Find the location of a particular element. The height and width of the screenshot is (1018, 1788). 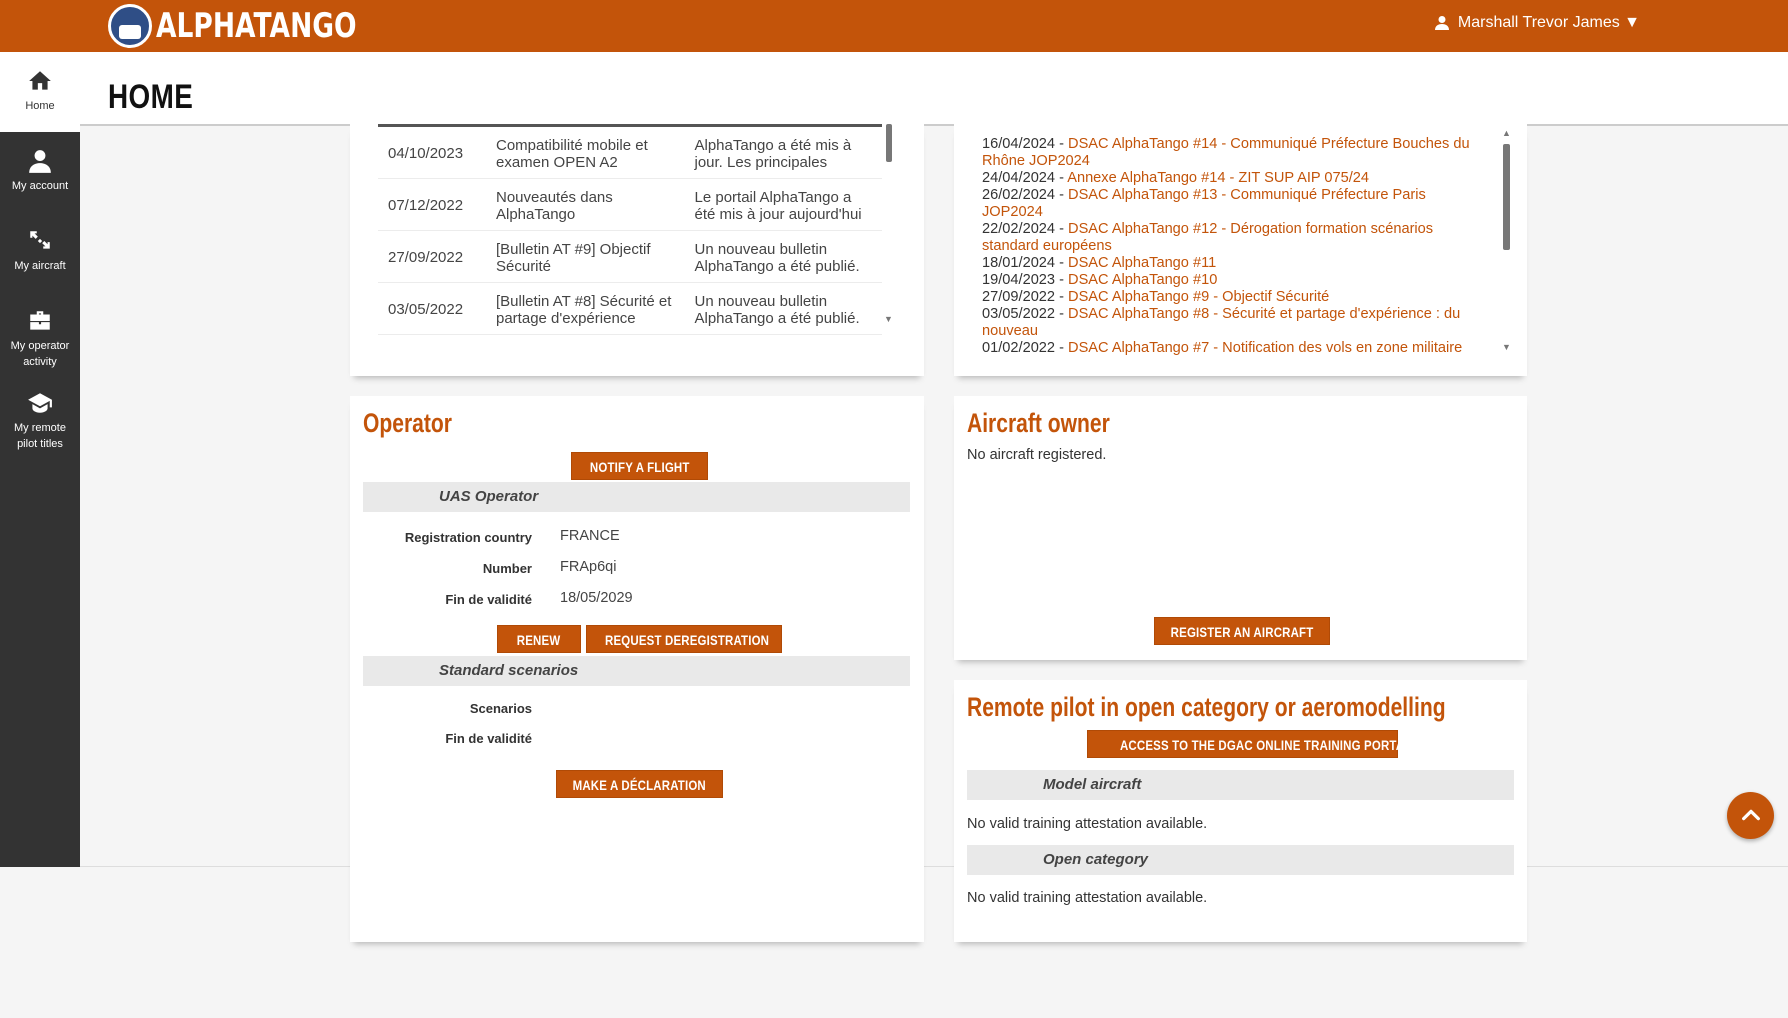

list-item: 18/01/2024 - DSAC AlphaTango #11 is located at coordinates (1099, 263).